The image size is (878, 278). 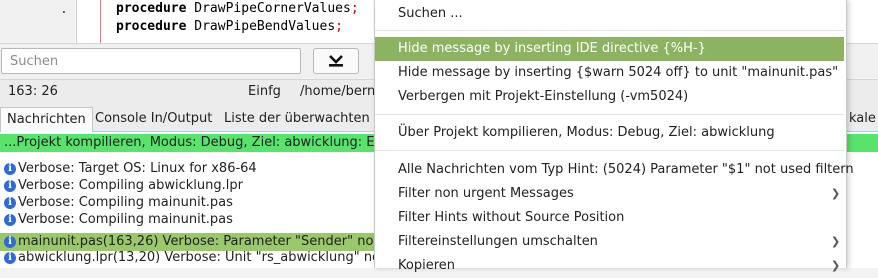 I want to click on tab-watches: Liste der überwachten Au, so click(x=307, y=119).